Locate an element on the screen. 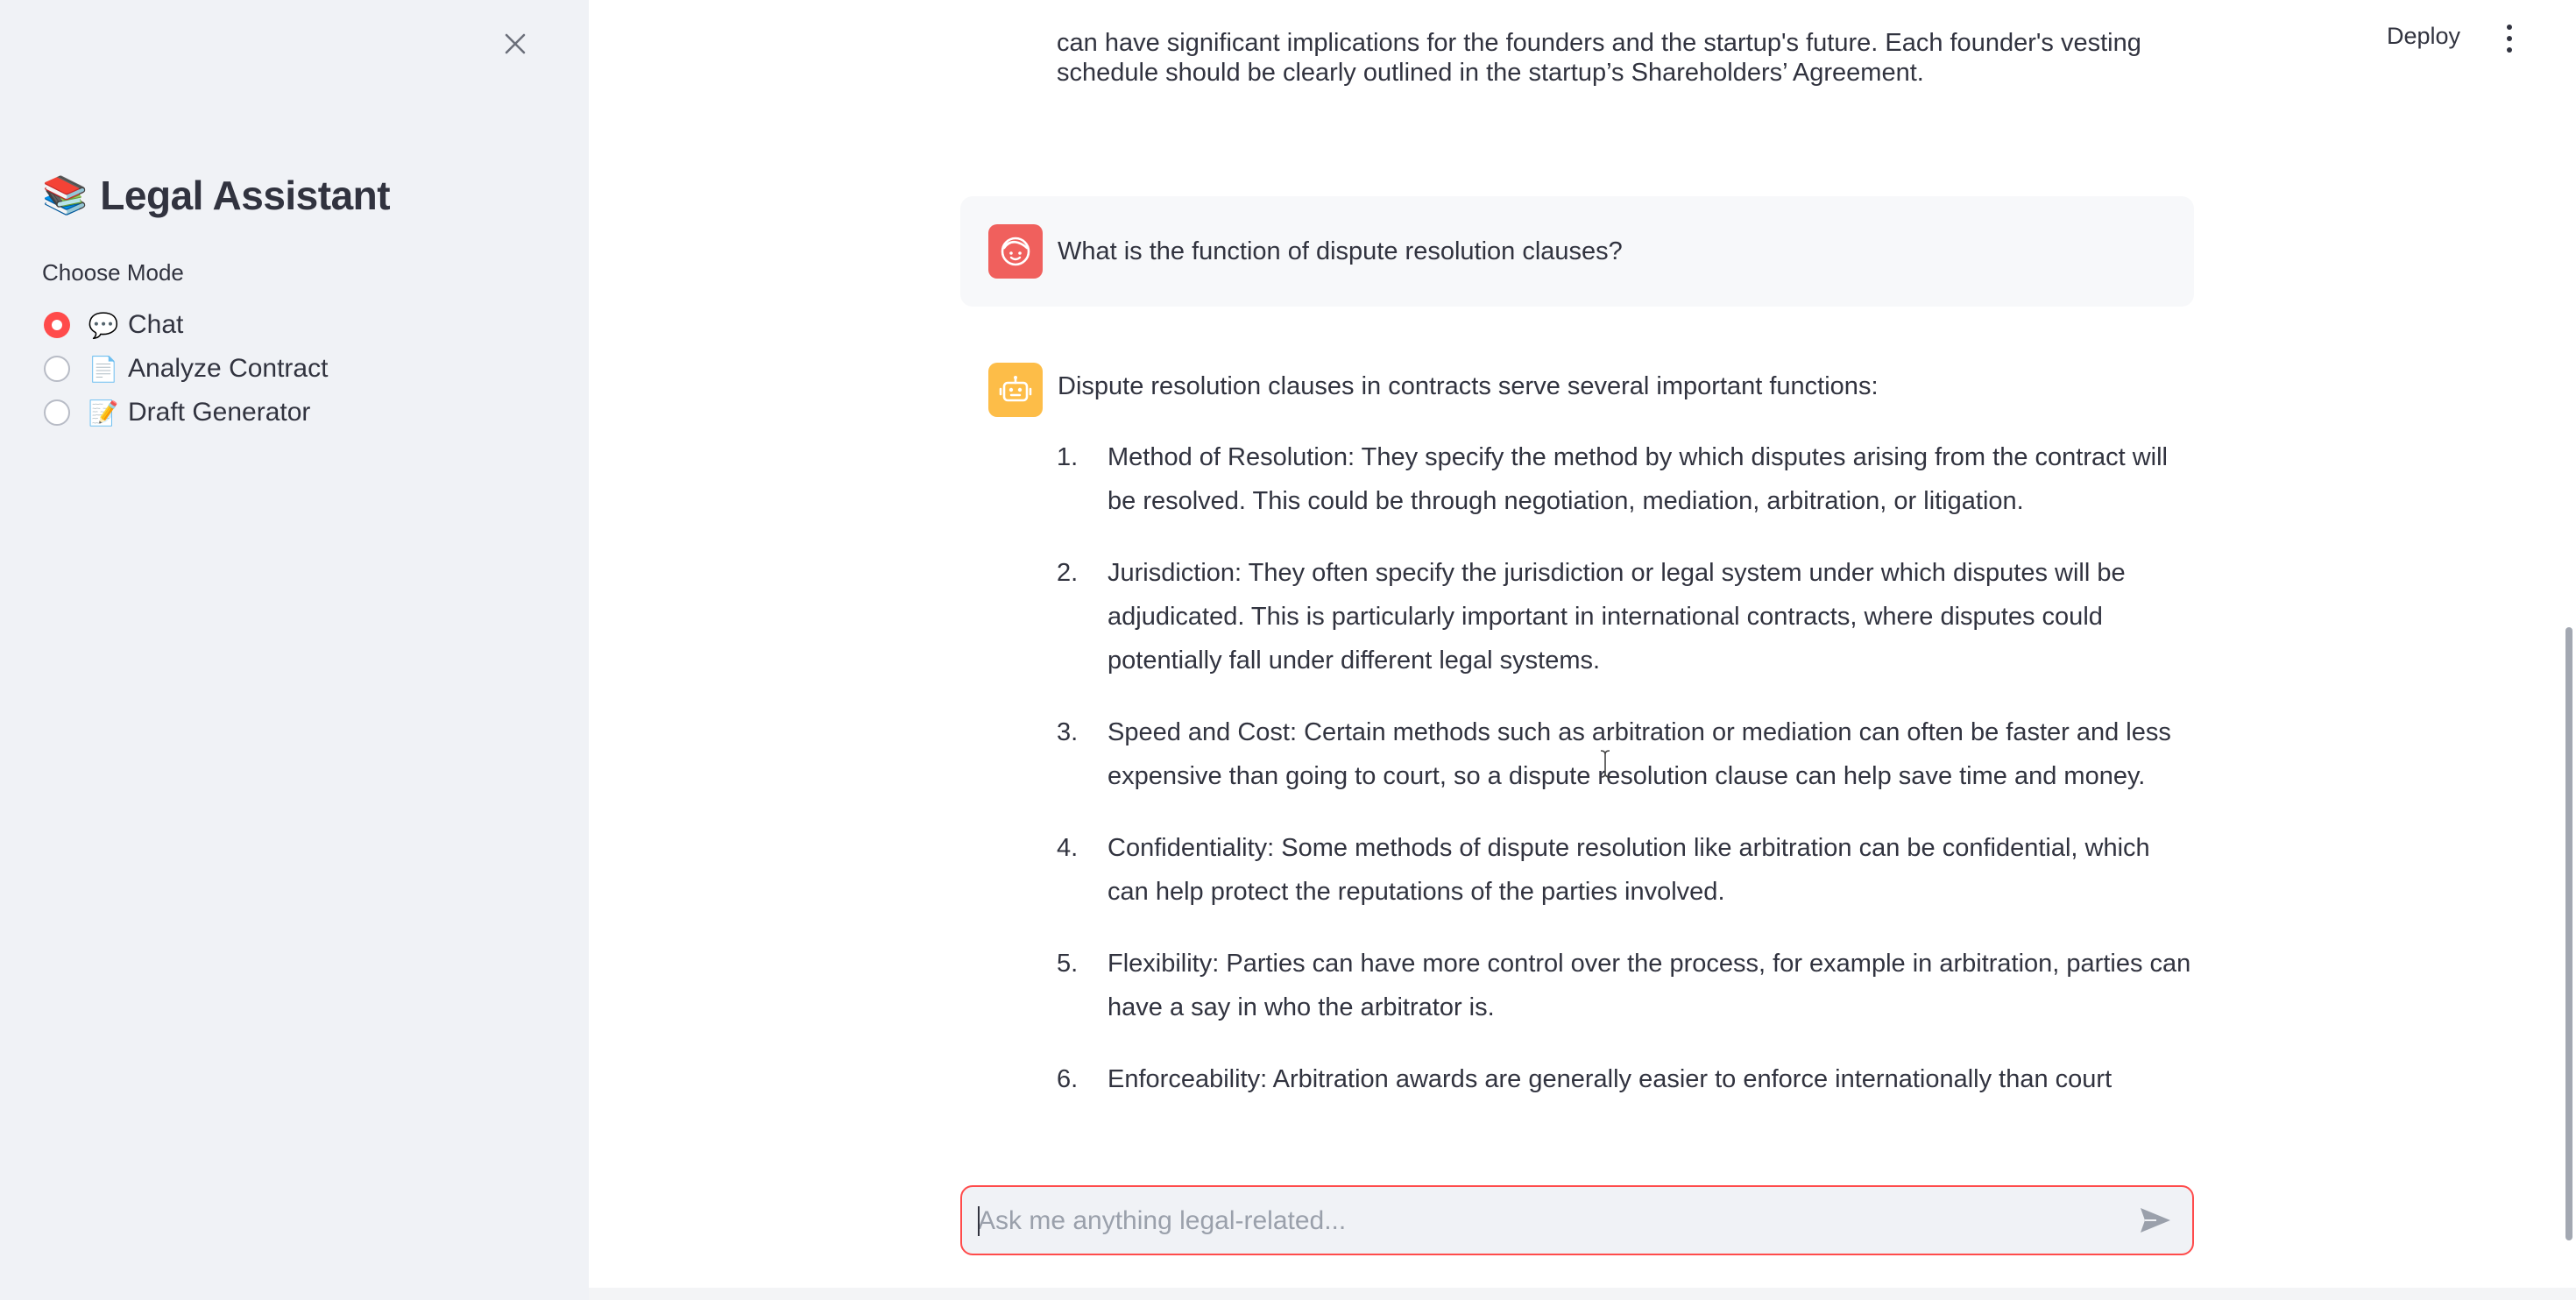  assistant-avatar is located at coordinates (1015, 390).